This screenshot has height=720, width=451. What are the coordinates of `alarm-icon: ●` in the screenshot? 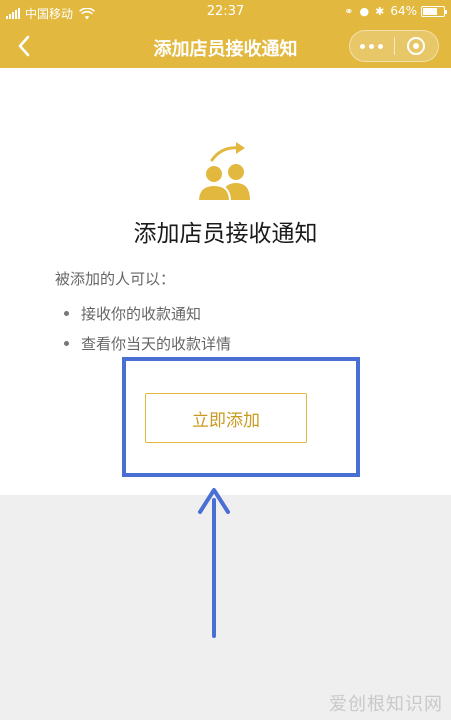 It's located at (364, 11).